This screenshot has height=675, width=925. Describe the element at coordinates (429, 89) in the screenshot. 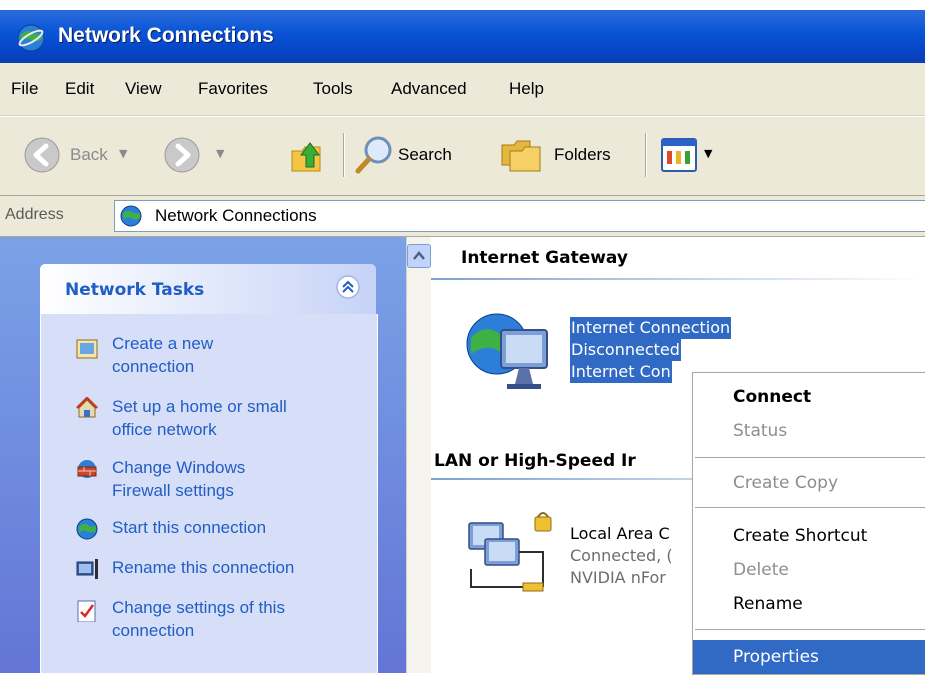

I see `menu-advanced: Advanced` at that location.